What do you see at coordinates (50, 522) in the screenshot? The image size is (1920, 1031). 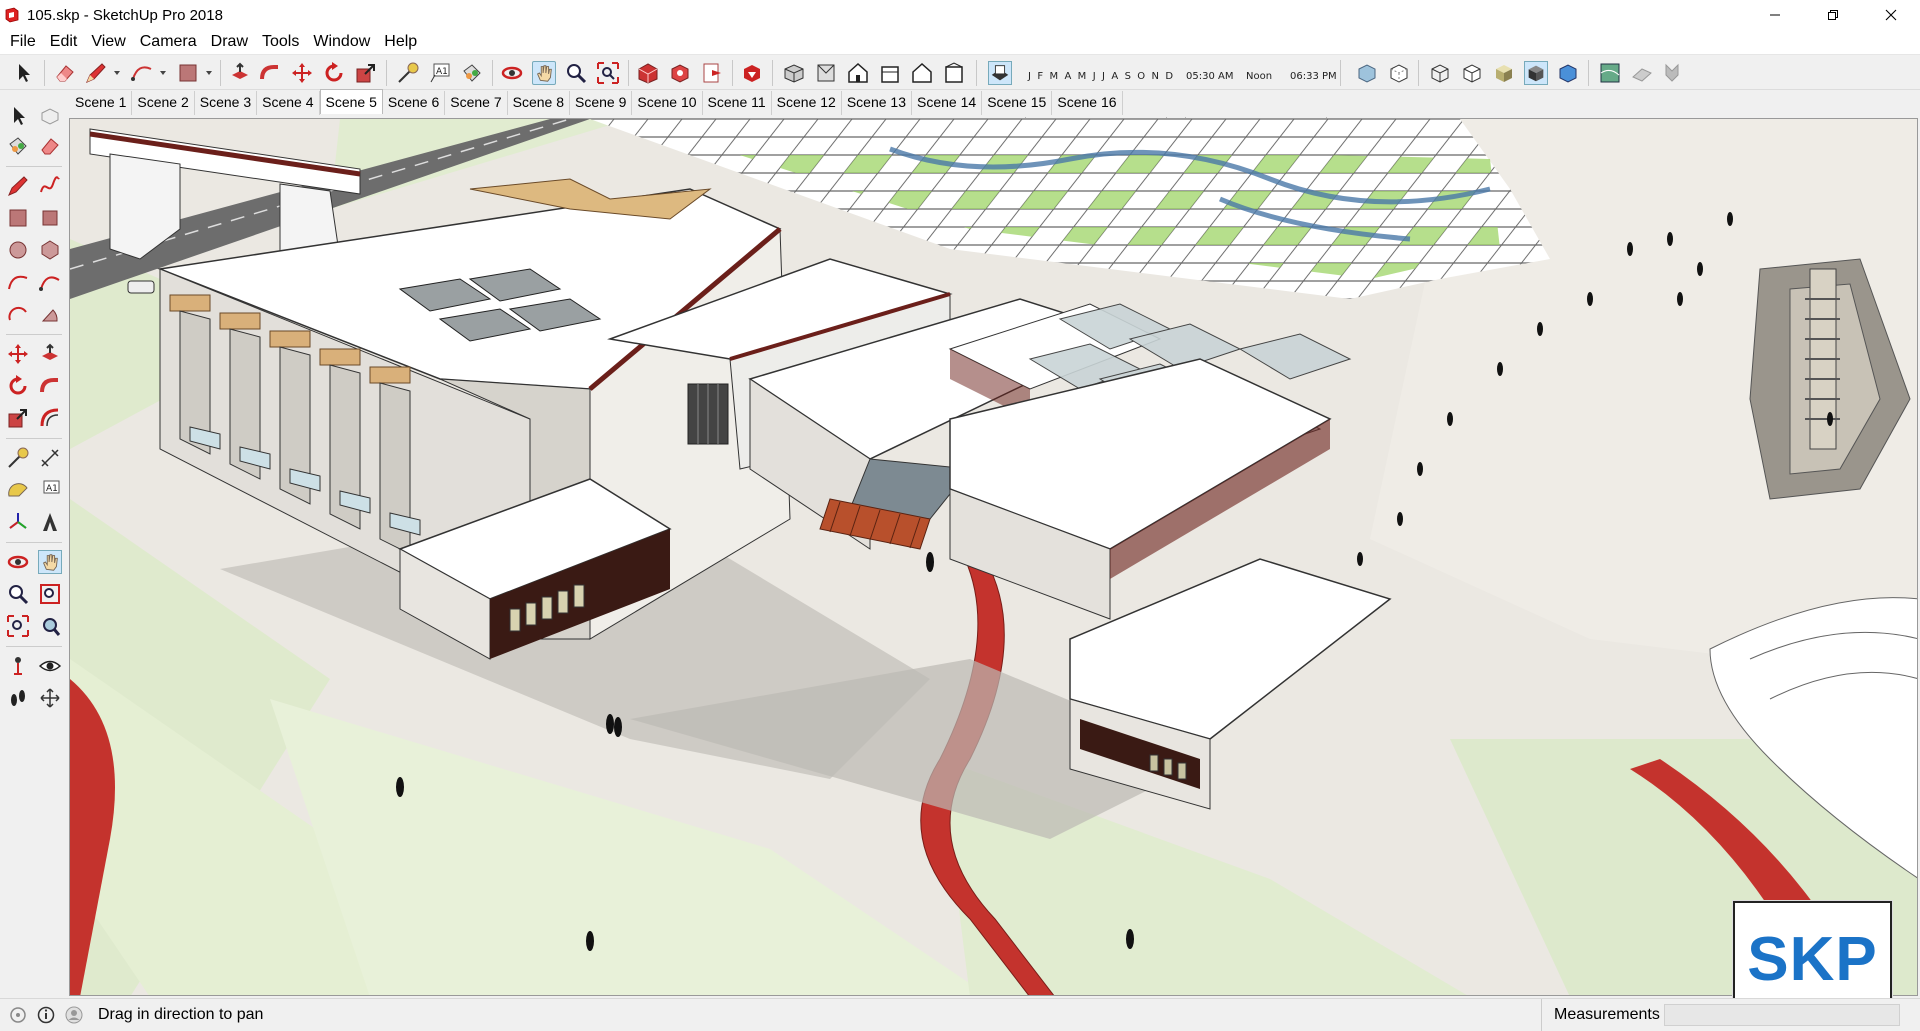 I see `3d-text-icon` at bounding box center [50, 522].